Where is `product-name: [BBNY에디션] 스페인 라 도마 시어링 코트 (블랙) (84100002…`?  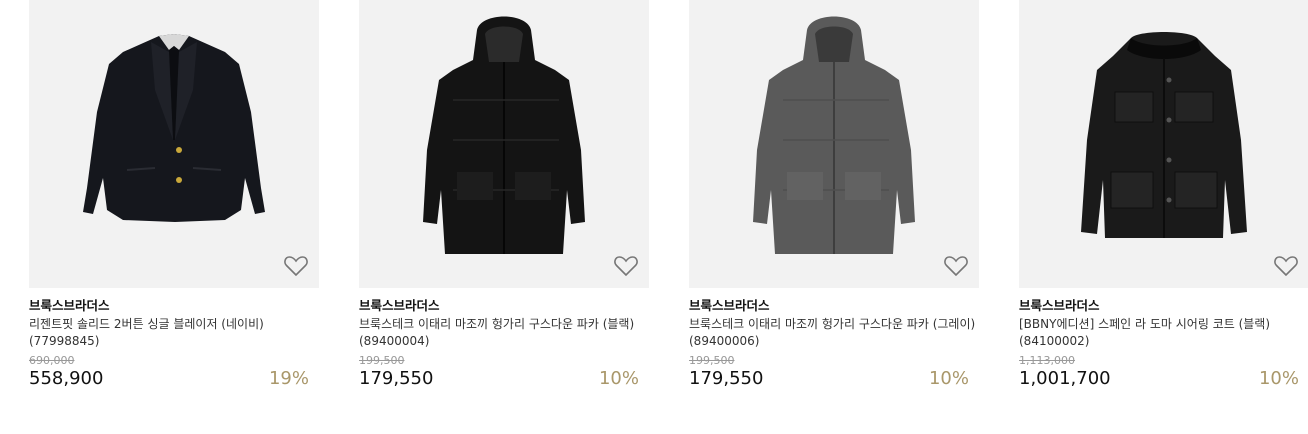
product-name: [BBNY에디션] 스페인 라 도마 시어링 코트 (블랙) (84100002… is located at coordinates (1163, 333).